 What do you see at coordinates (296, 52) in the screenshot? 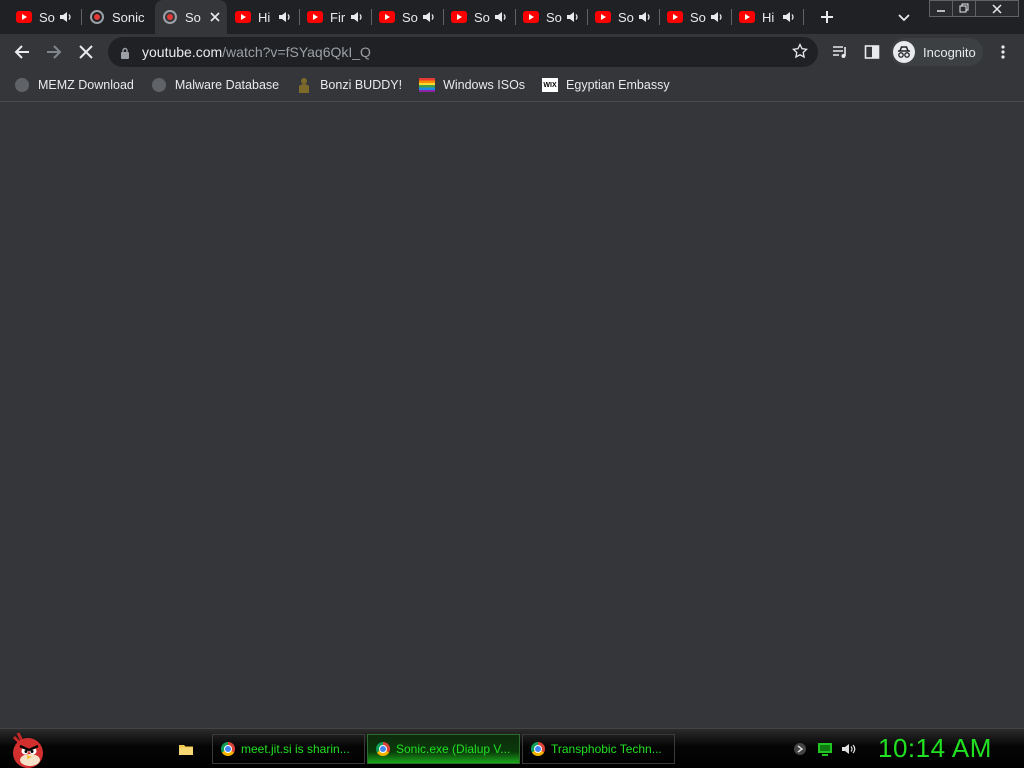
I see `url-path: /watch?v=fSYaq6QkI_Q` at bounding box center [296, 52].